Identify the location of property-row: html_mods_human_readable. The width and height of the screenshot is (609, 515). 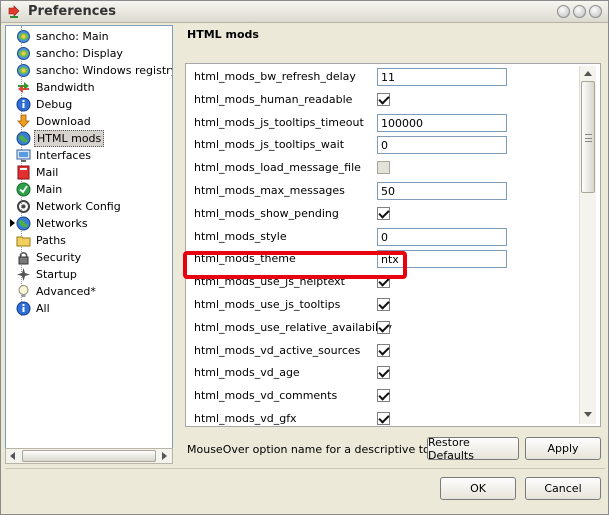
(382, 100).